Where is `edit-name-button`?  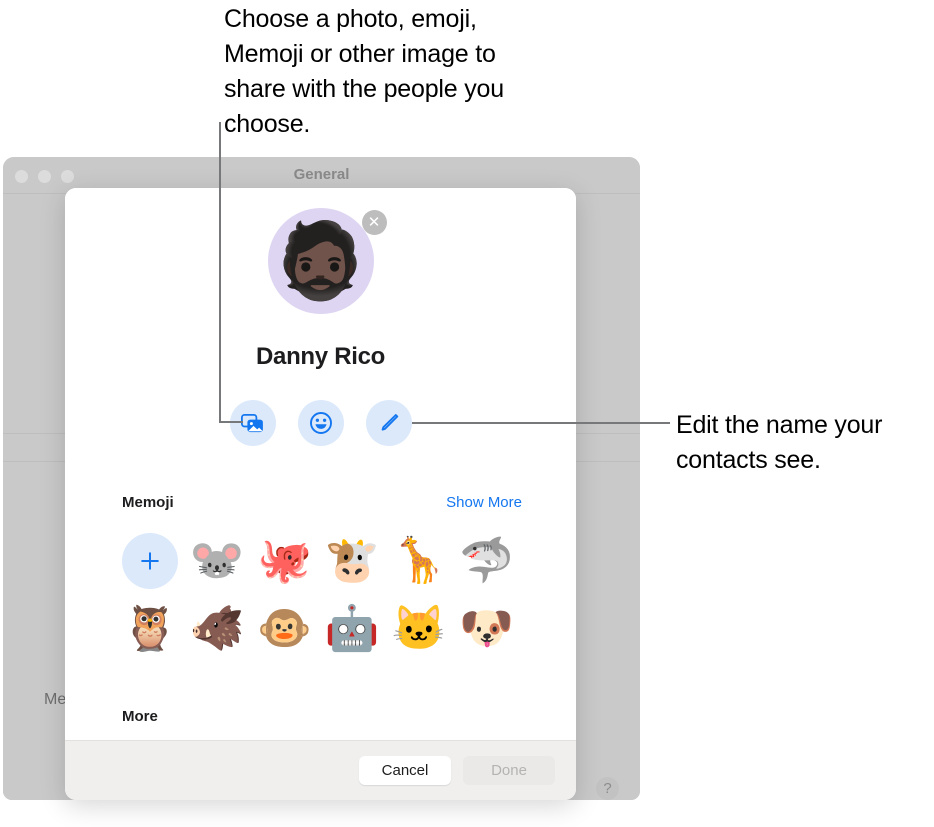 edit-name-button is located at coordinates (388, 423).